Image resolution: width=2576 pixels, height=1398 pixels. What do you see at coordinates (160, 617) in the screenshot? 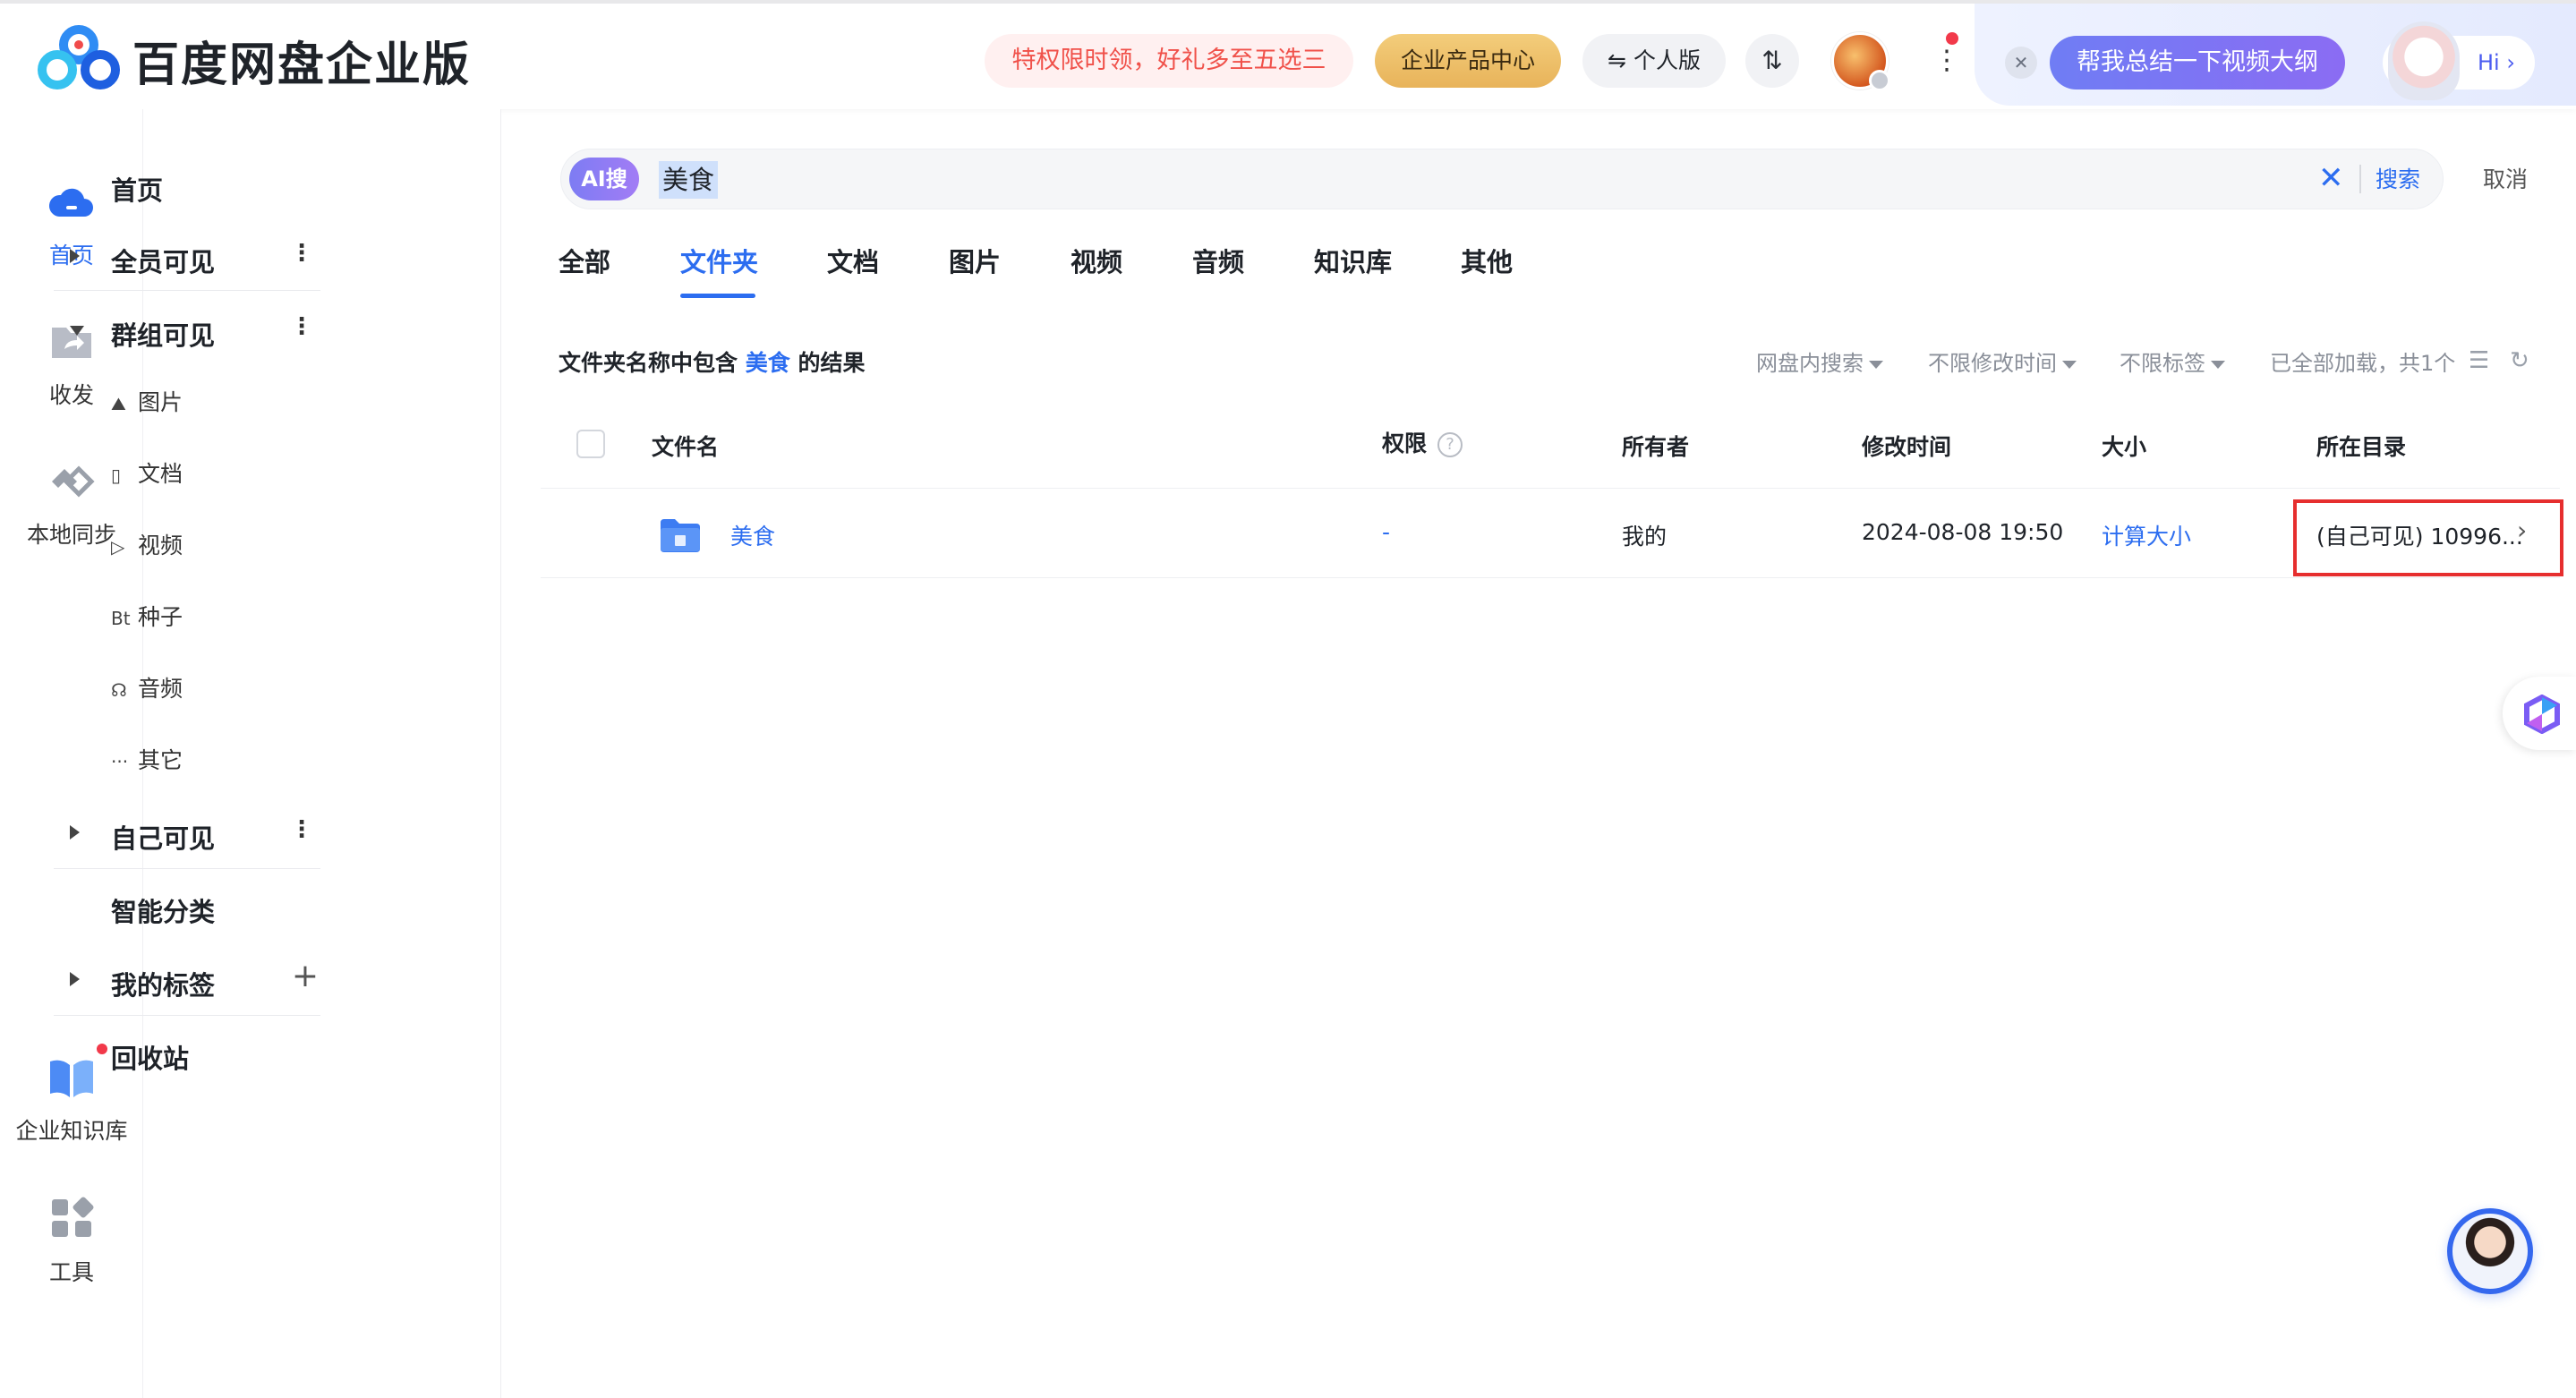
I see `tree-sub-label: 种子` at bounding box center [160, 617].